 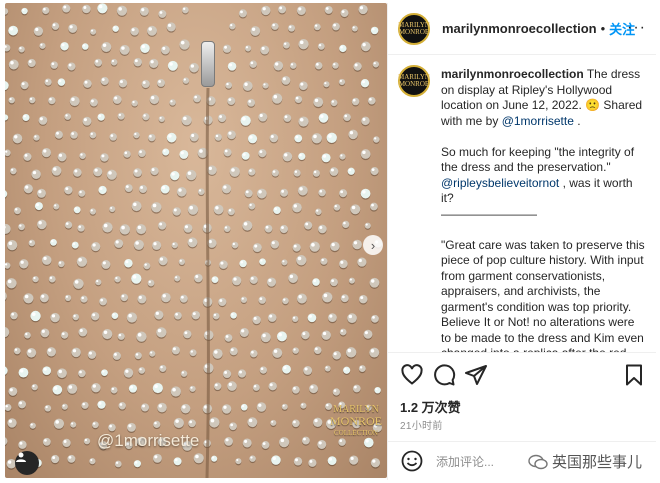 I want to click on caption-username: marilynmonroecollection, so click(x=512, y=74).